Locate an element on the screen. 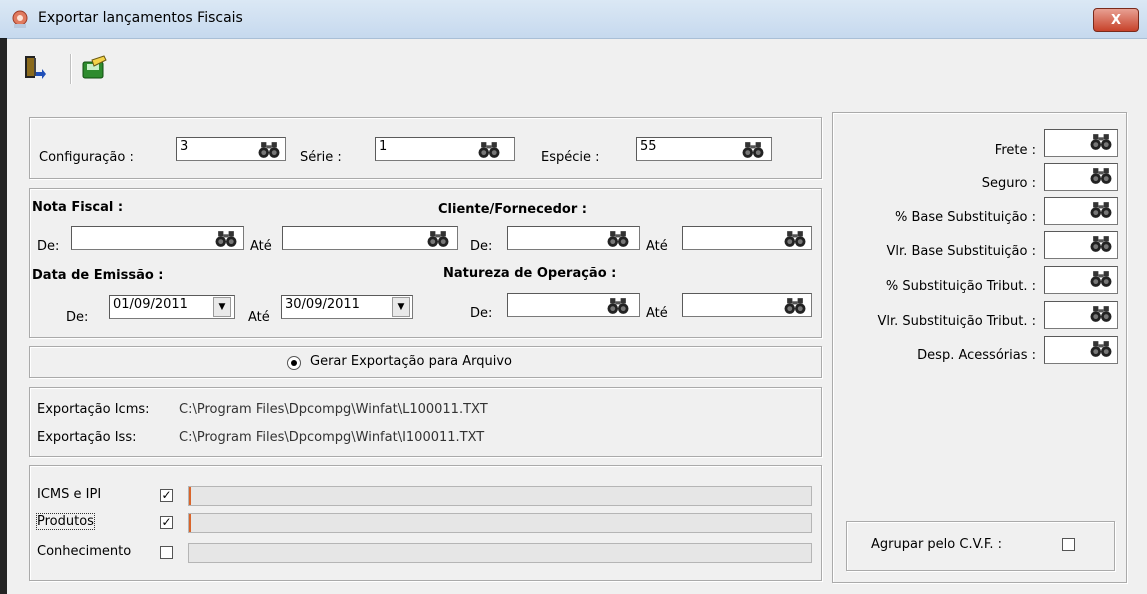 Image resolution: width=1147 pixels, height=594 pixels. produtos-checkbox: ✓ is located at coordinates (166, 522).